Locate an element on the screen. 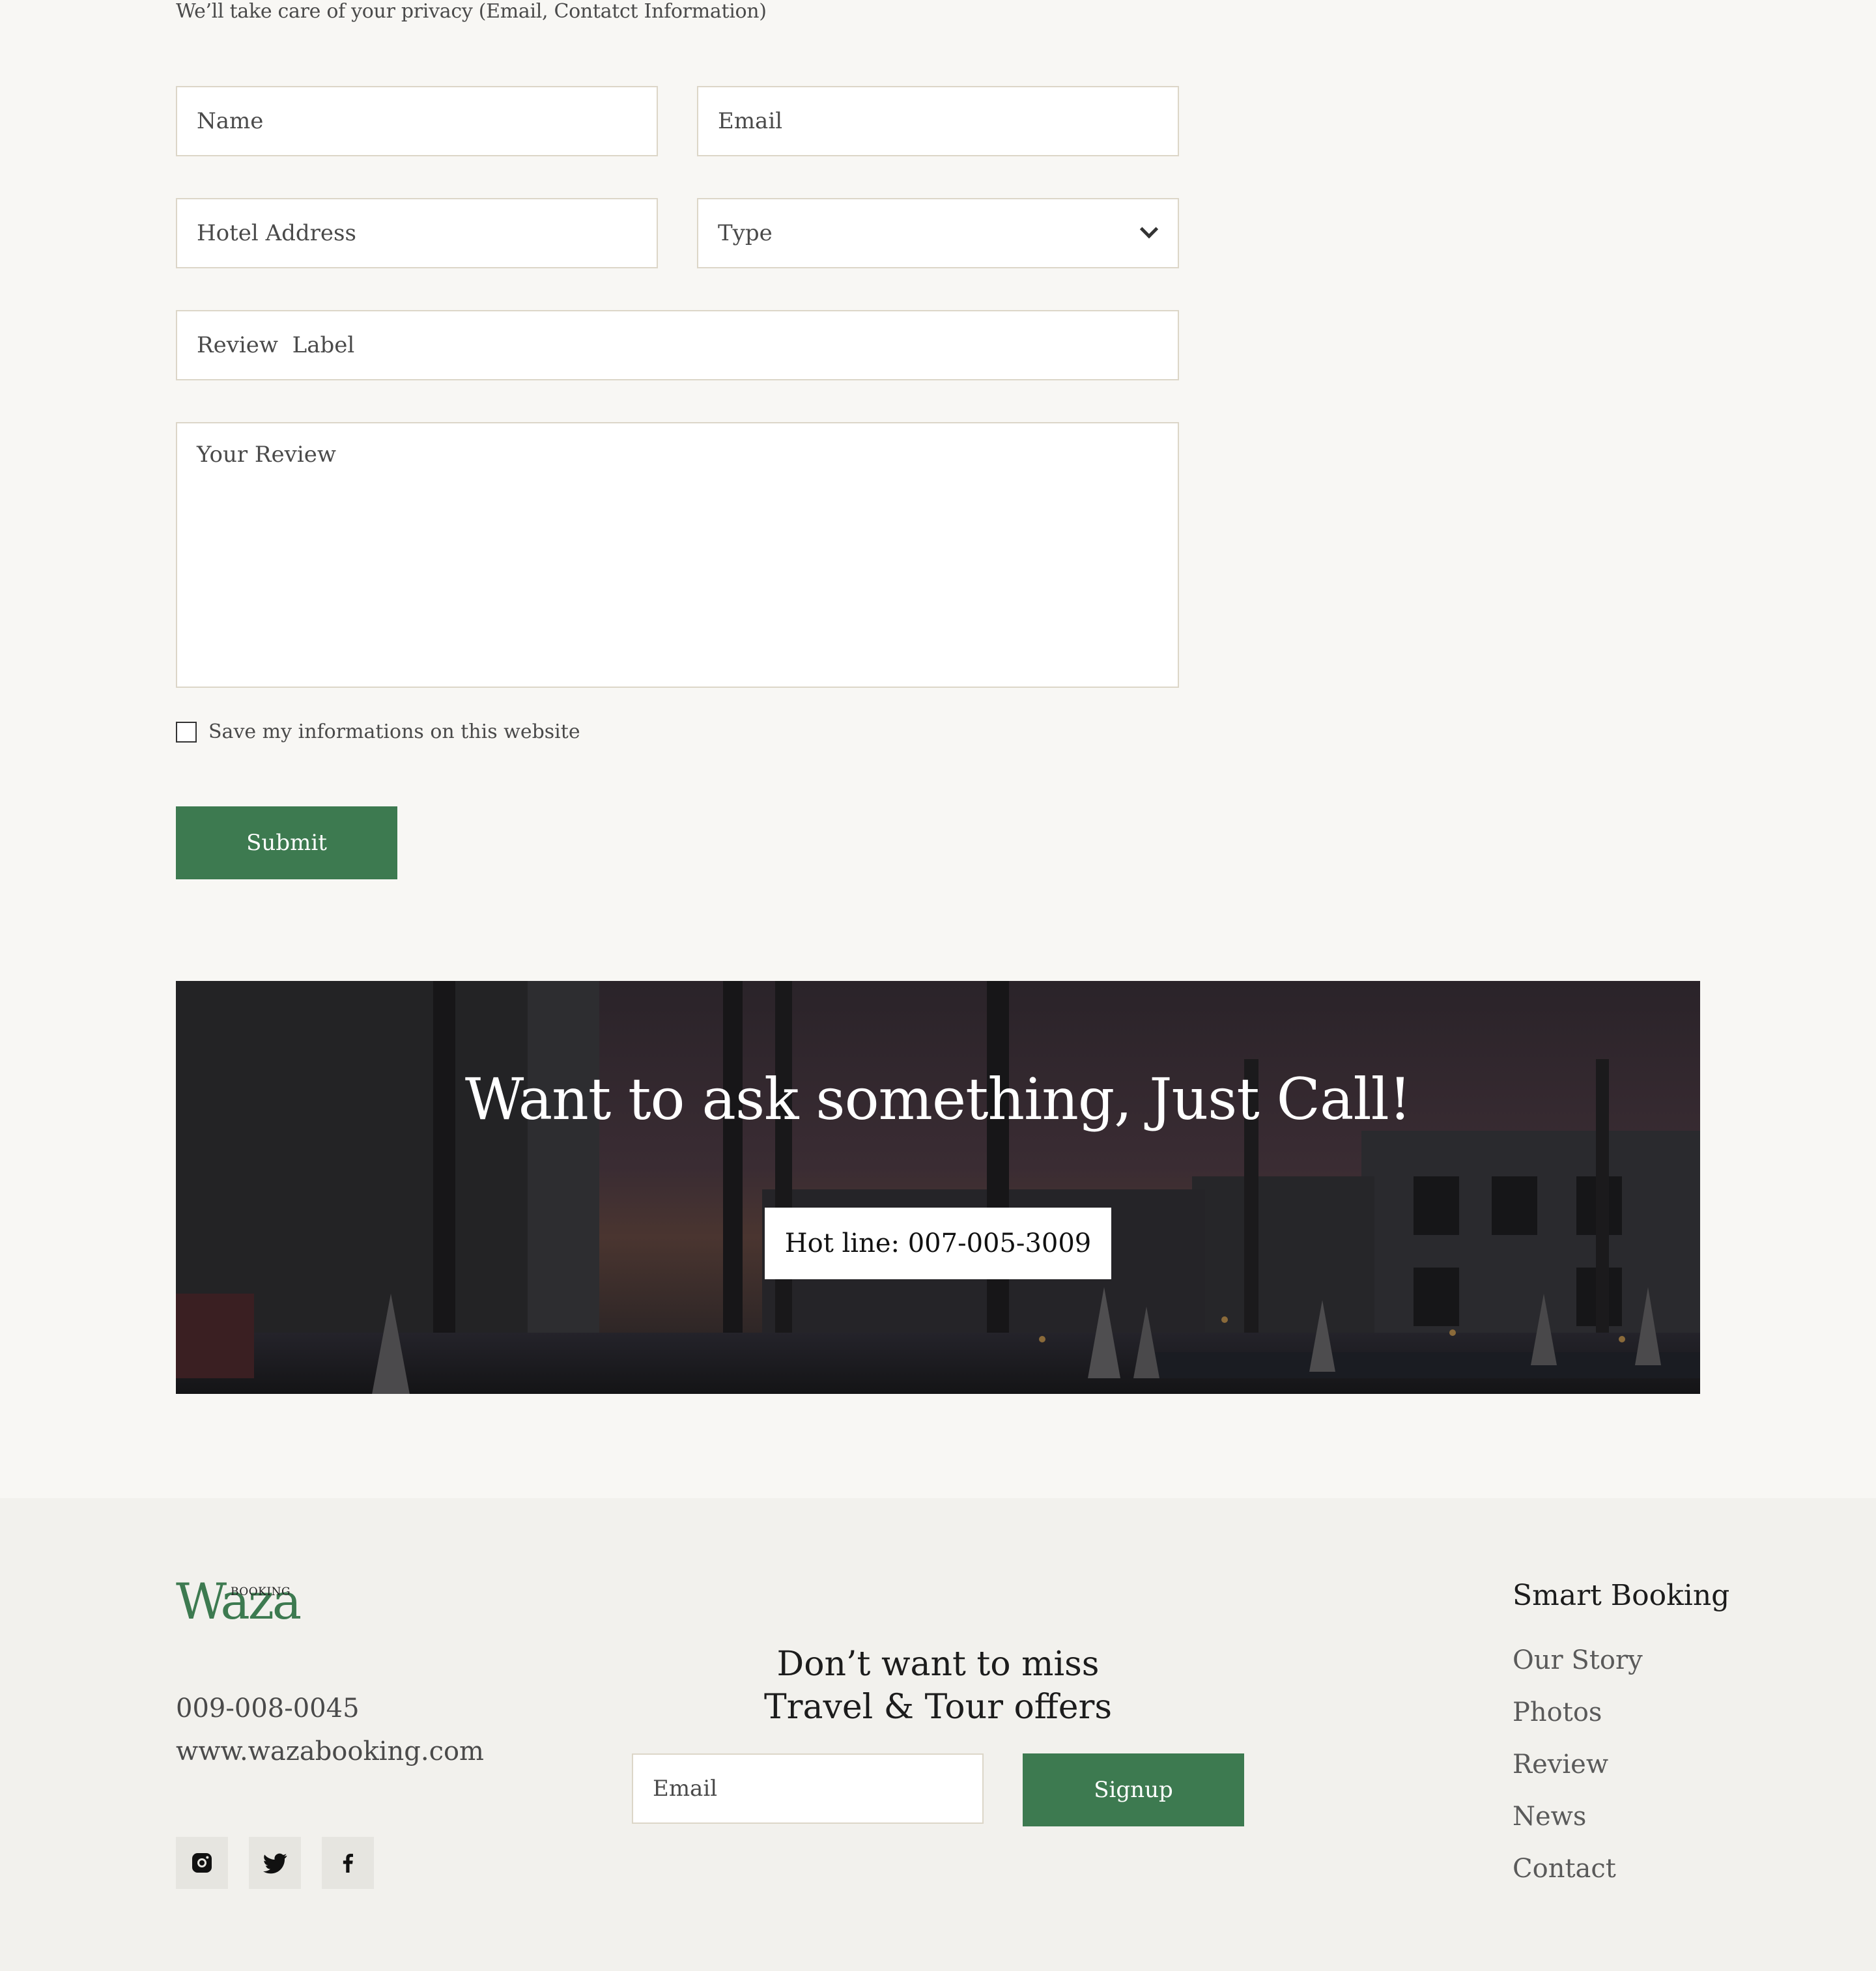 The width and height of the screenshot is (1876, 1971). hotel-address-input is located at coordinates (417, 233).